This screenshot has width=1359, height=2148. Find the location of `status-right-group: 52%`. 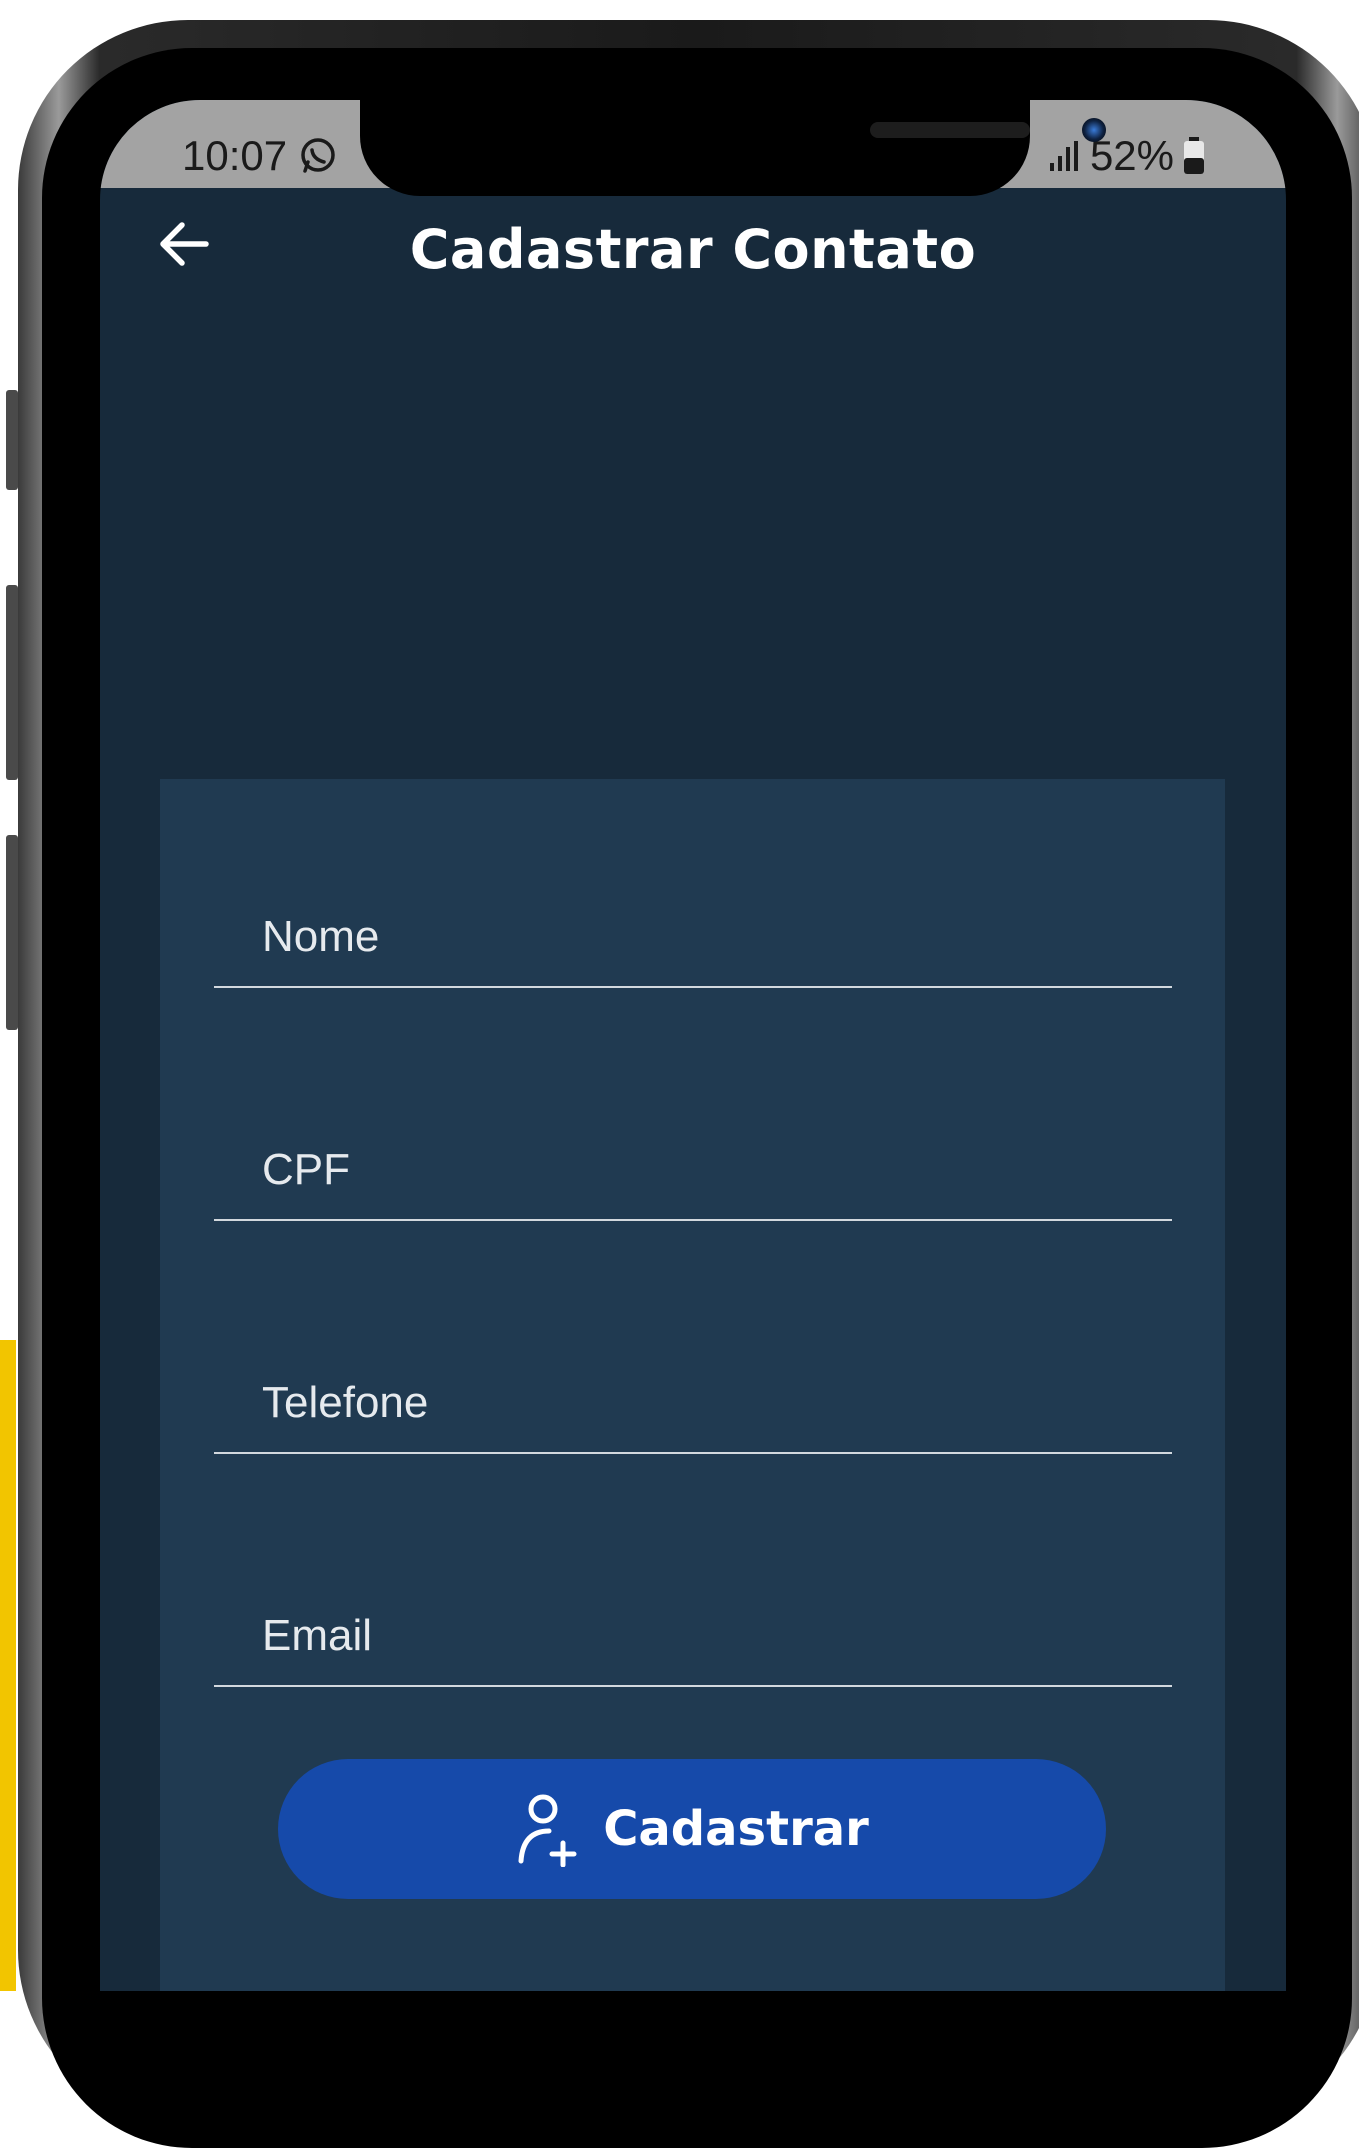

status-right-group: 52% is located at coordinates (1127, 156).